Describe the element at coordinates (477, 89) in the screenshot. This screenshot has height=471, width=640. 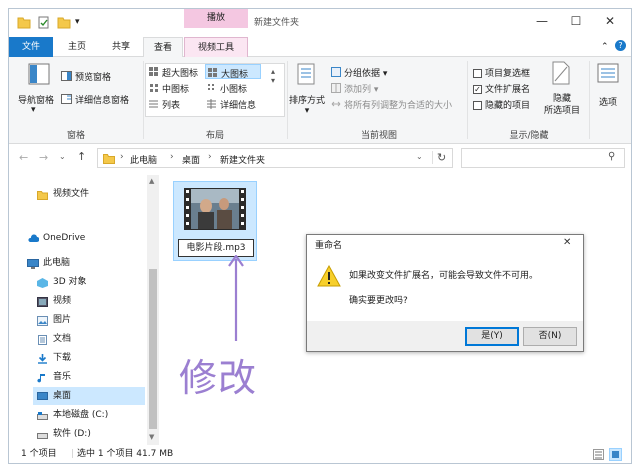
I see `checkbox-checked: ✓` at that location.